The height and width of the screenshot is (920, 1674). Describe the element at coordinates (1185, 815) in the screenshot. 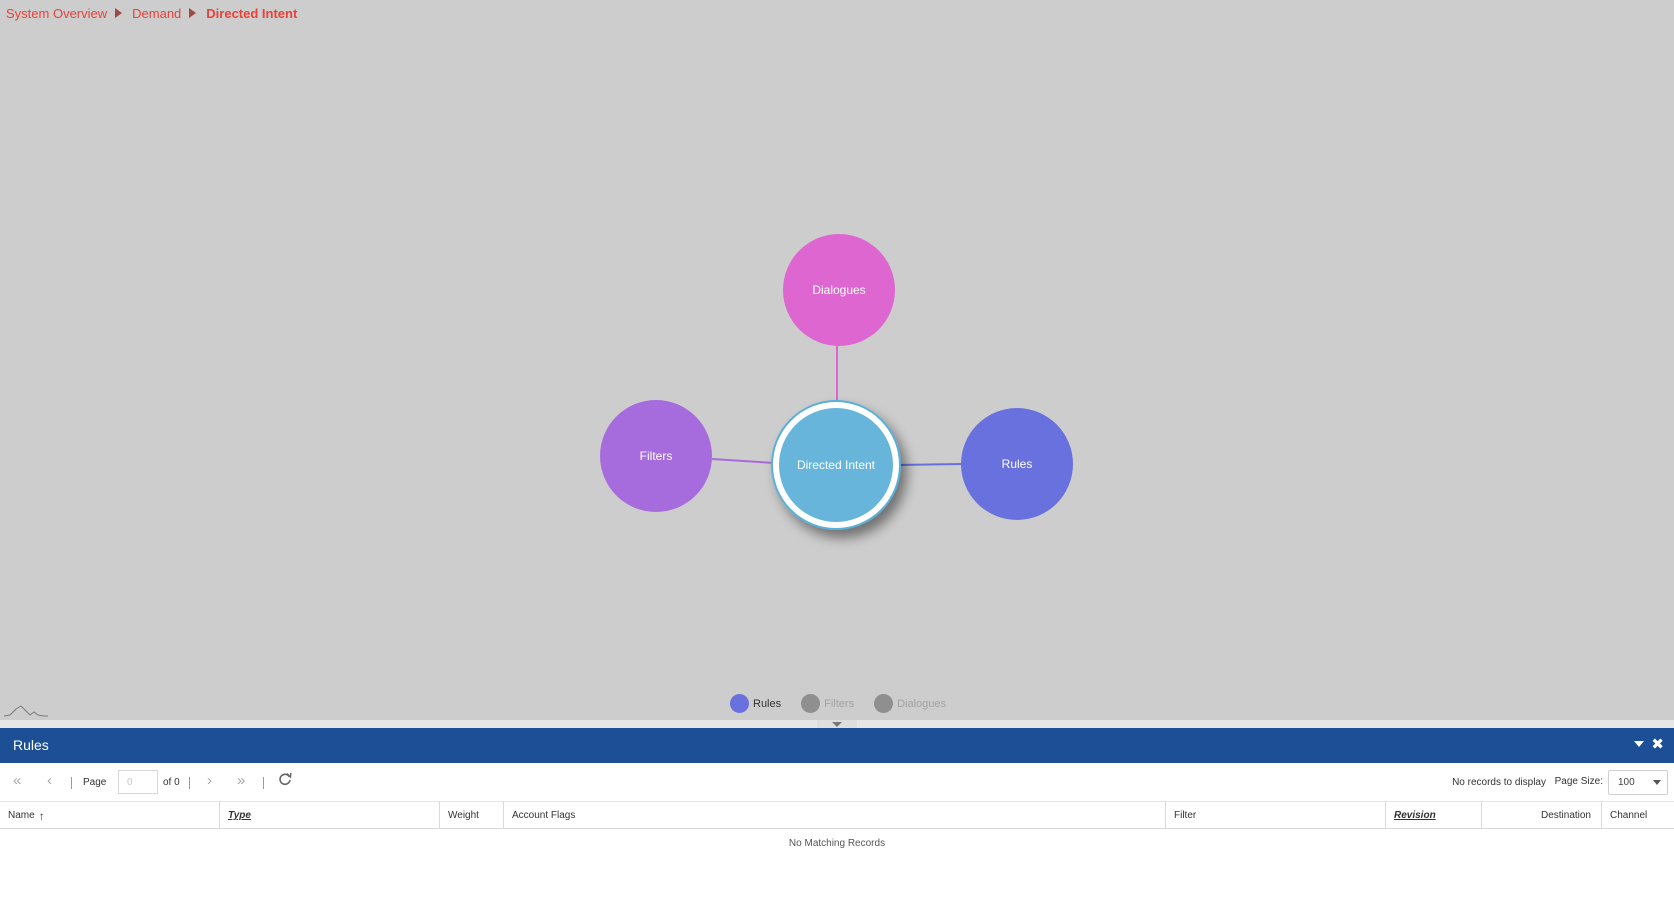

I see `column-label: Filter` at that location.